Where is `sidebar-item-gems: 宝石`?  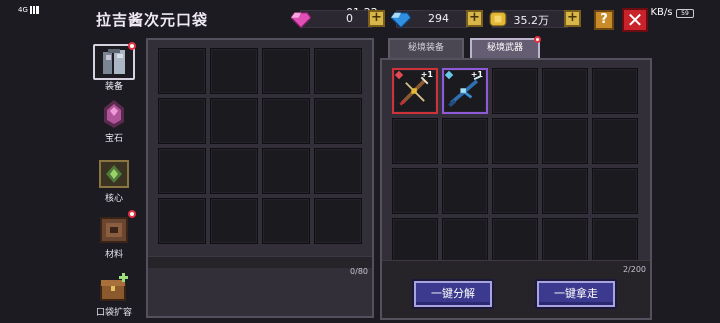
sidebar-item-gems: 宝石 is located at coordinates (114, 122).